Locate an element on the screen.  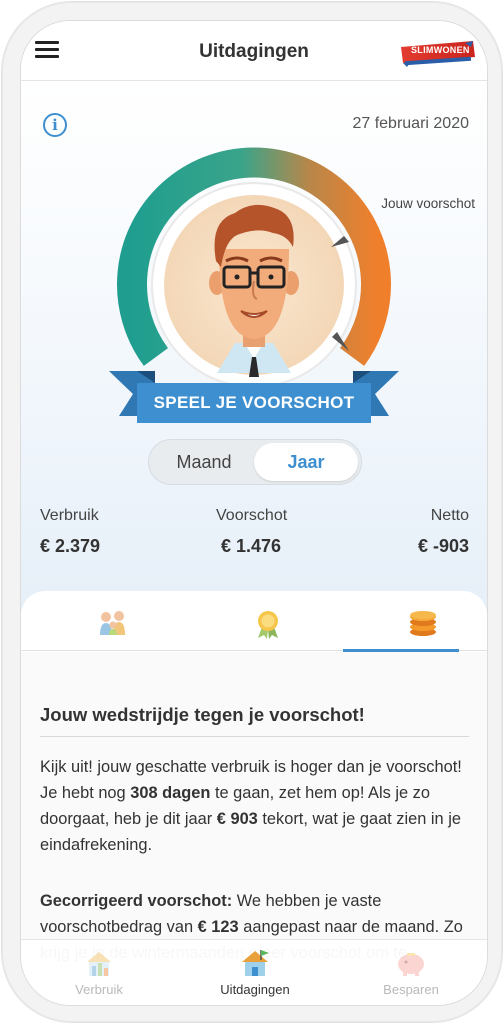
stat-verbruik-label: Verbruik is located at coordinates (69, 515).